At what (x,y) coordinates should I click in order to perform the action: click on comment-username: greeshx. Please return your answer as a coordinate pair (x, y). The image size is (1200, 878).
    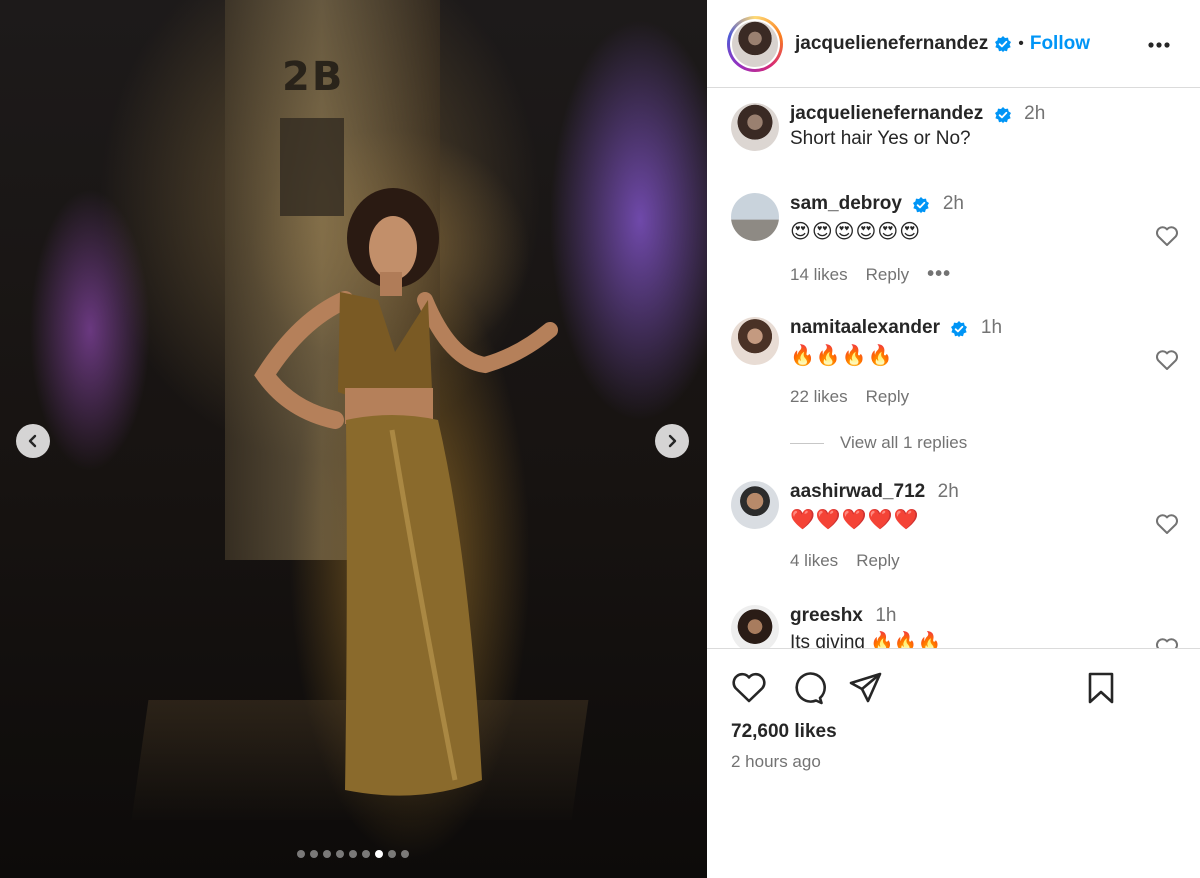
    Looking at the image, I should click on (826, 615).